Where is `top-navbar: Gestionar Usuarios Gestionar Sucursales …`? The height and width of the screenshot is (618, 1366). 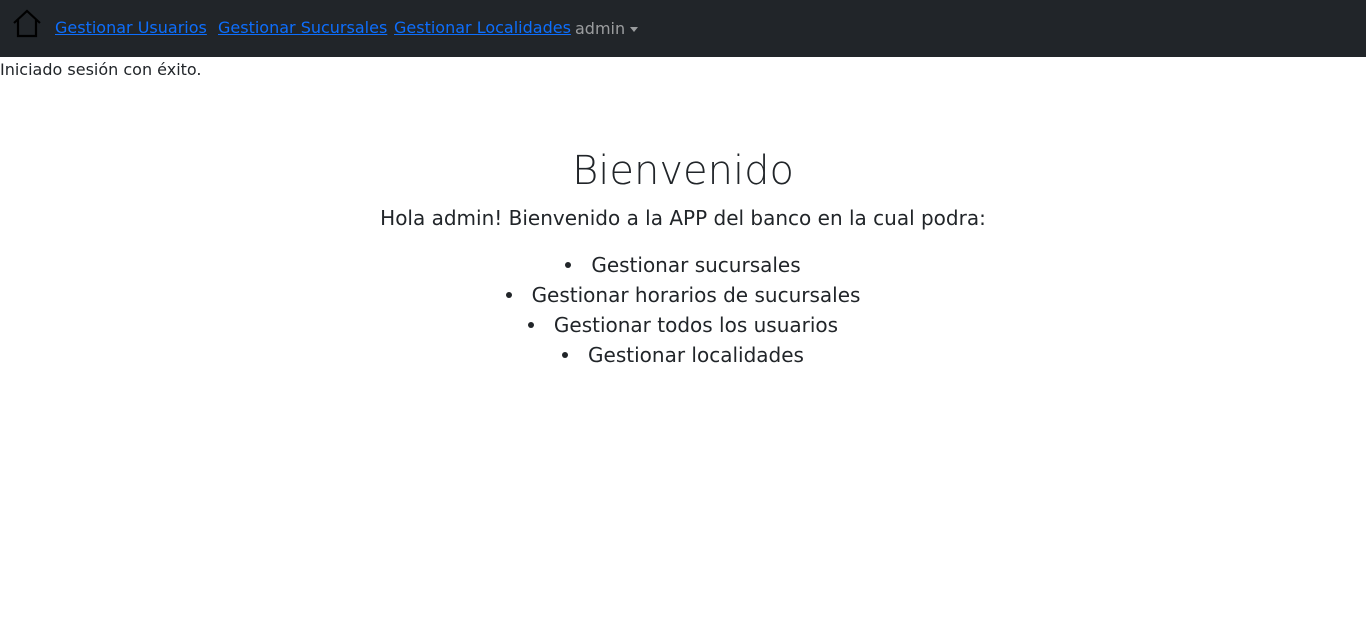
top-navbar: Gestionar Usuarios Gestionar Sucursales … is located at coordinates (683, 28).